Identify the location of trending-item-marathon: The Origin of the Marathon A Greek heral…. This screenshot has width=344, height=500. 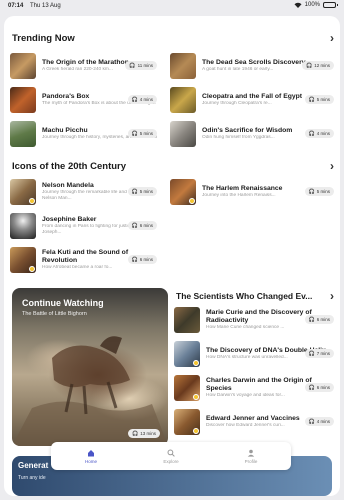
(83, 66).